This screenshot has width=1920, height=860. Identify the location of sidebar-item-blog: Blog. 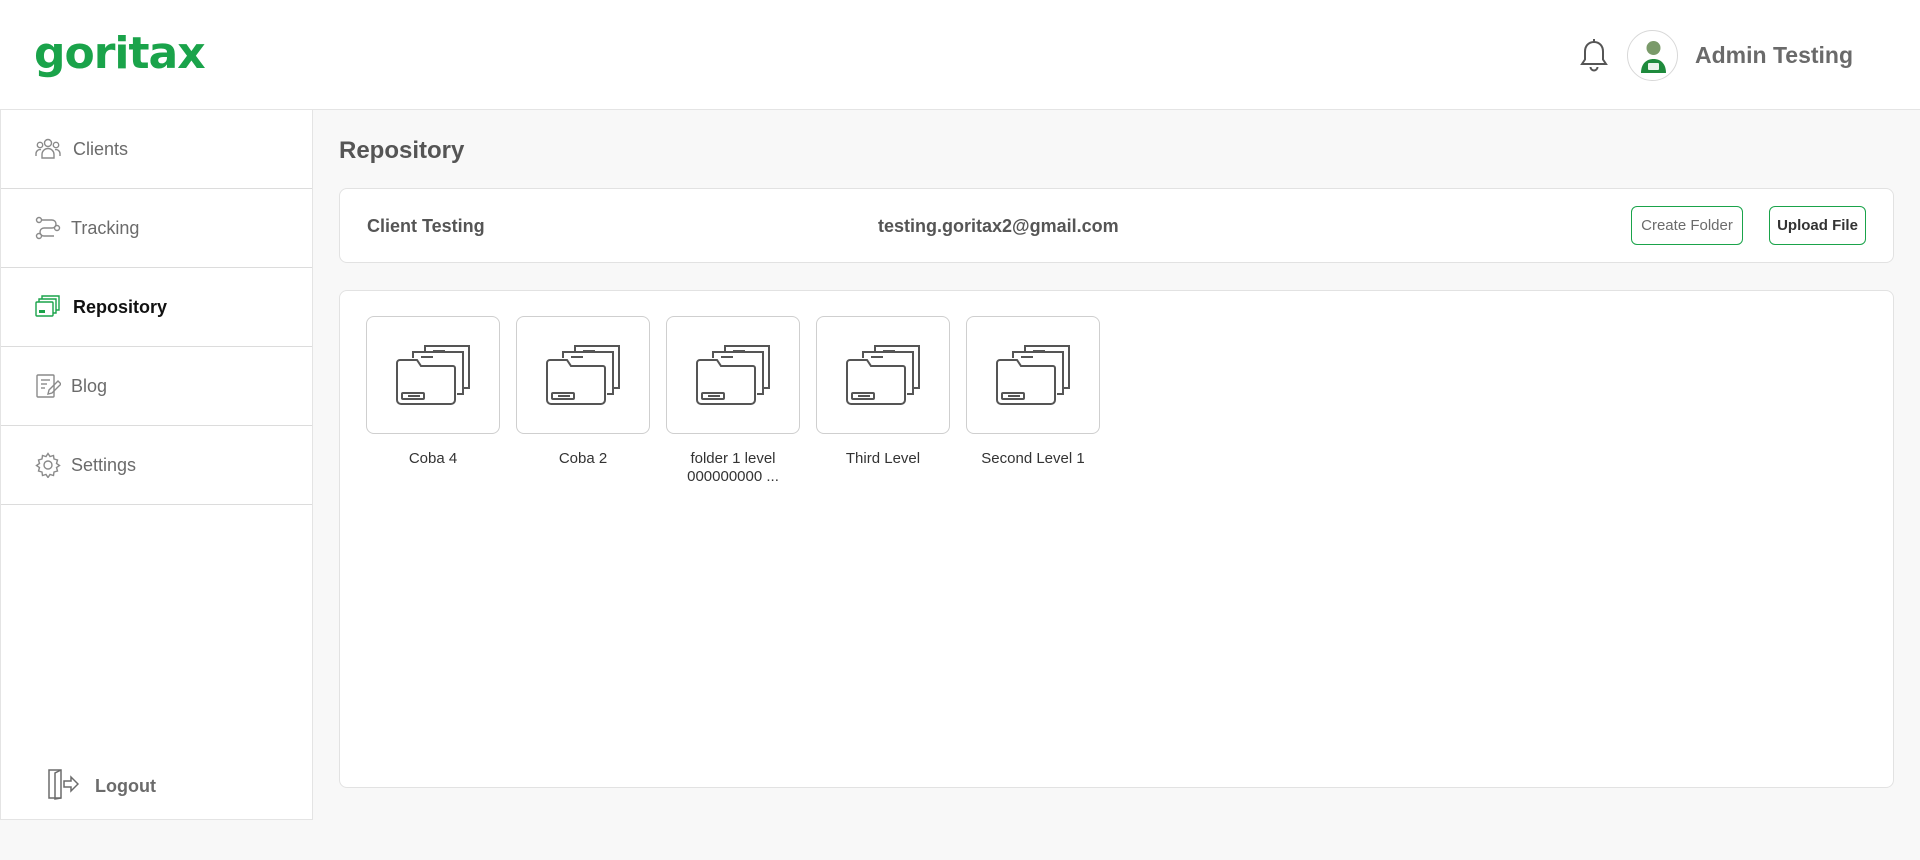
(156, 386).